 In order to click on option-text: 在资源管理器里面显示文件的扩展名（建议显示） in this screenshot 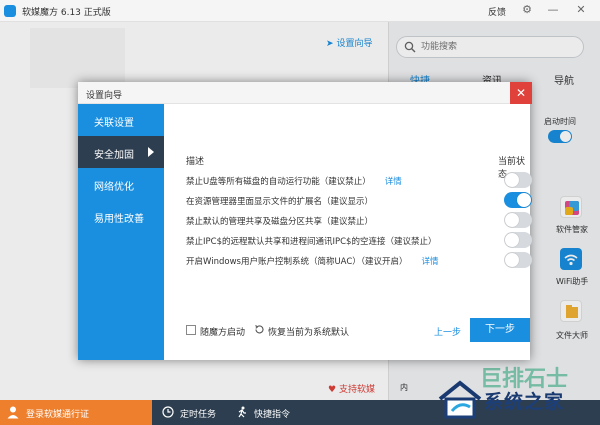, I will do `click(280, 202)`.